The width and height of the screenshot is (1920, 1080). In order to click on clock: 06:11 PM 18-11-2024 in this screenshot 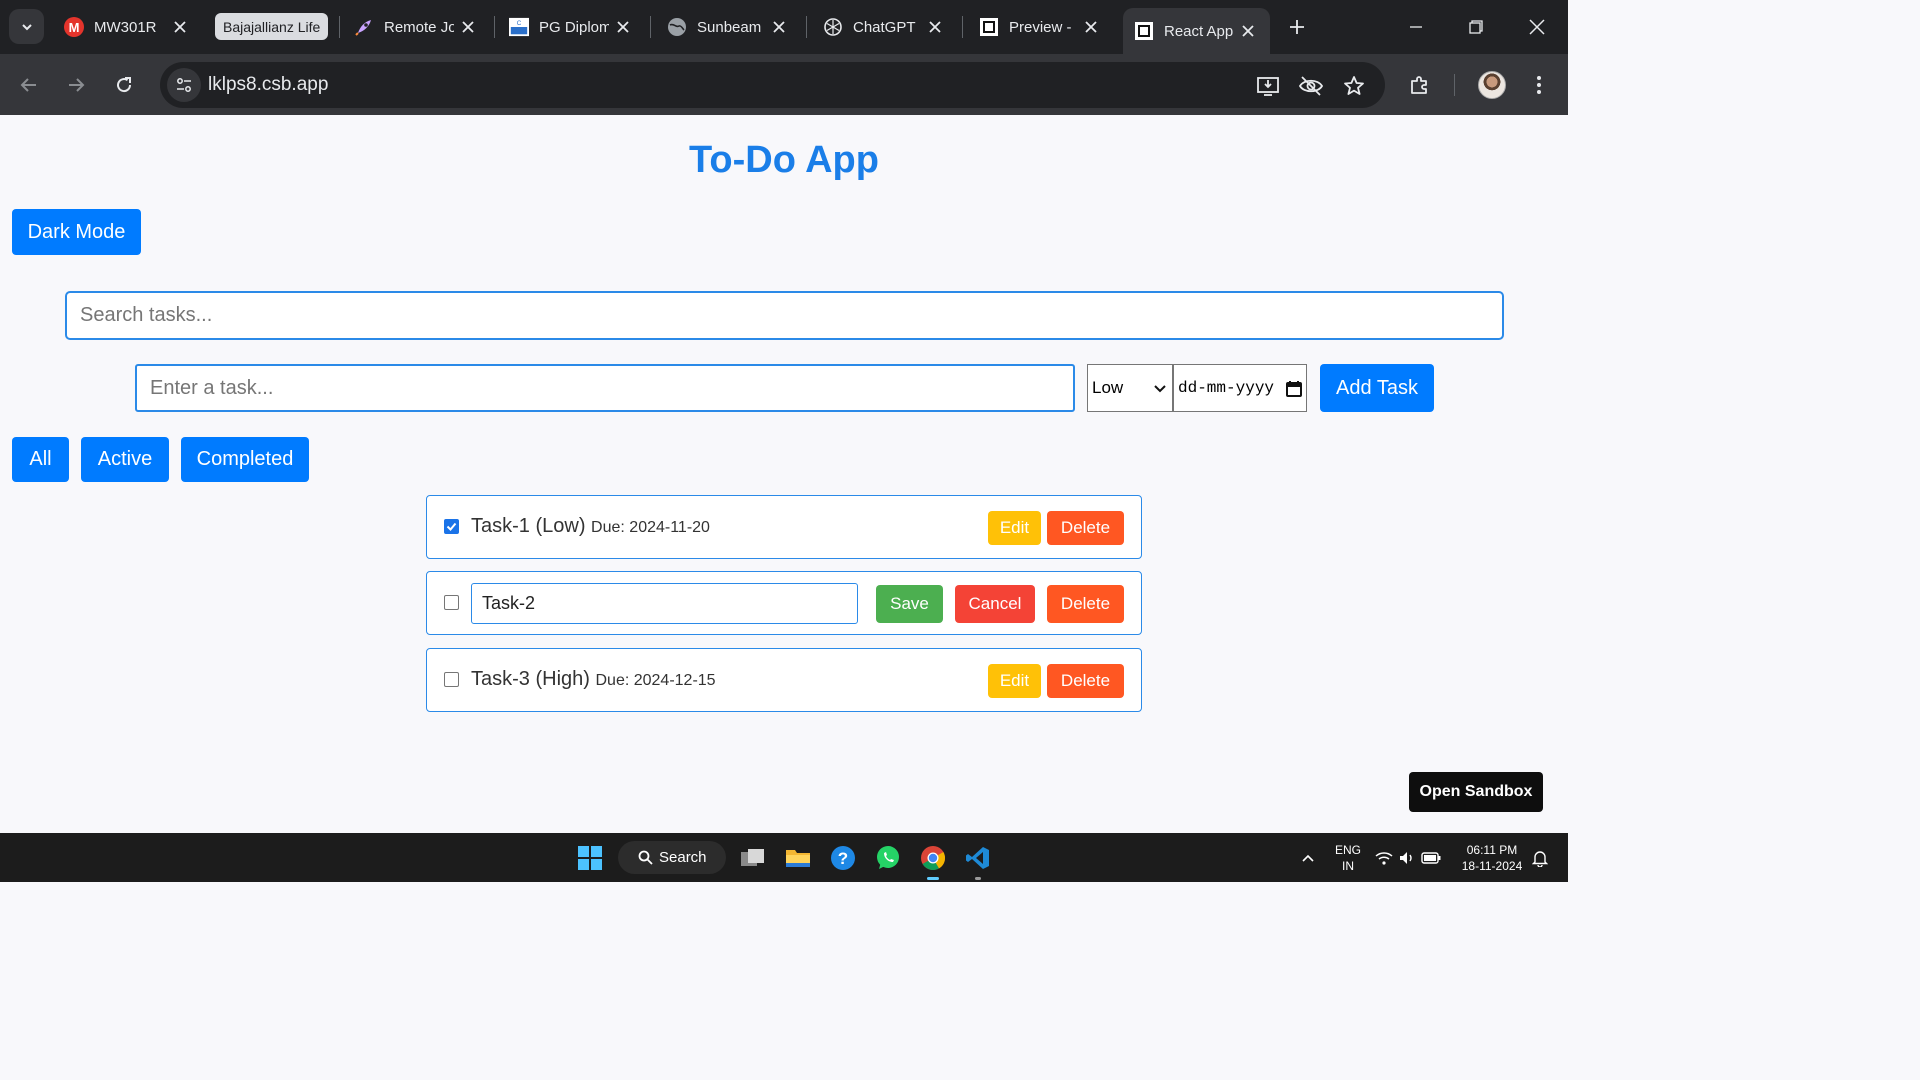, I will do `click(1492, 858)`.